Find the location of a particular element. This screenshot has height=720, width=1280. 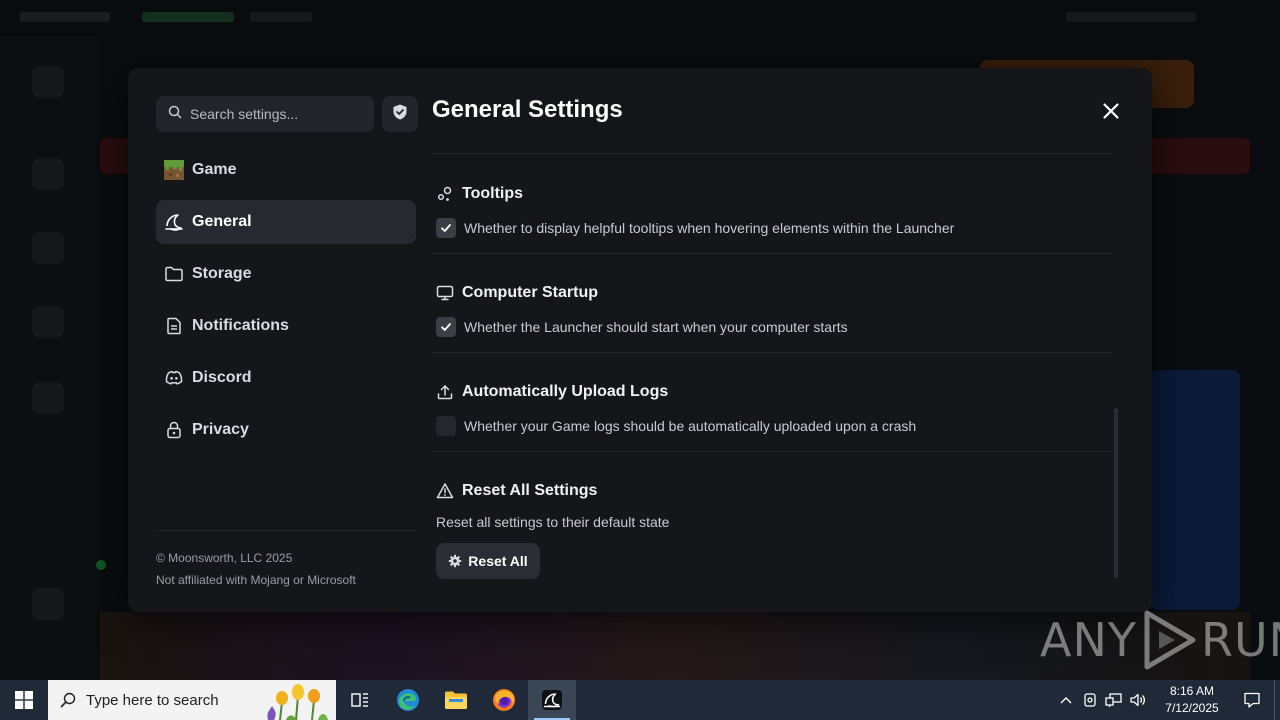

shield-icon is located at coordinates (400, 114).